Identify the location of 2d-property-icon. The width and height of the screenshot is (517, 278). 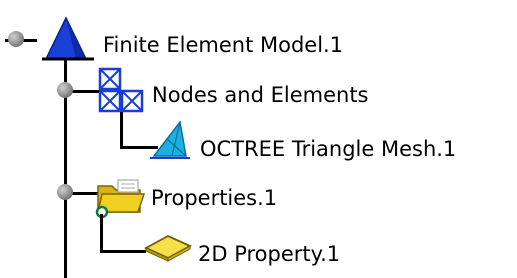
(168, 248).